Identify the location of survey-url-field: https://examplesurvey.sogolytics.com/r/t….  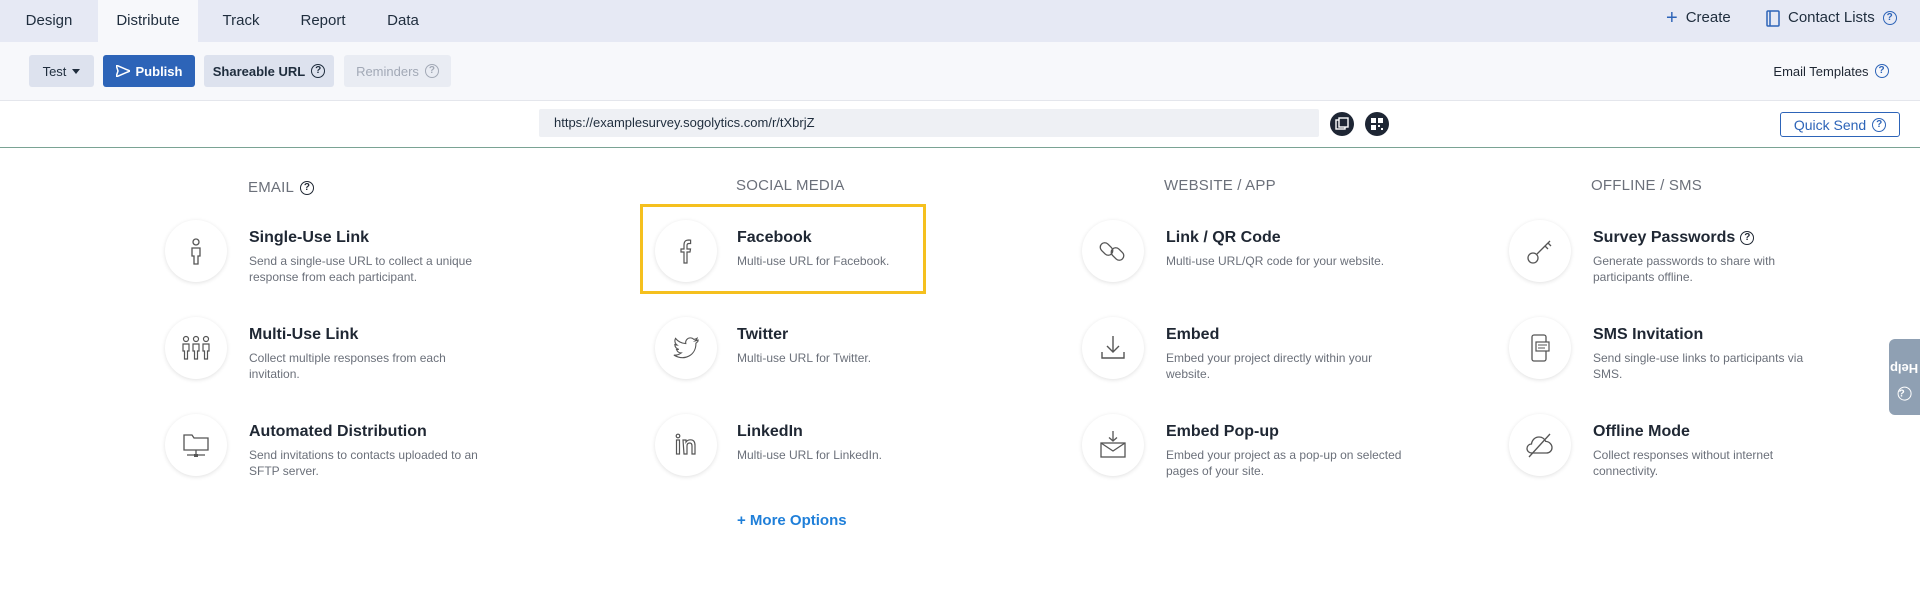
(929, 123).